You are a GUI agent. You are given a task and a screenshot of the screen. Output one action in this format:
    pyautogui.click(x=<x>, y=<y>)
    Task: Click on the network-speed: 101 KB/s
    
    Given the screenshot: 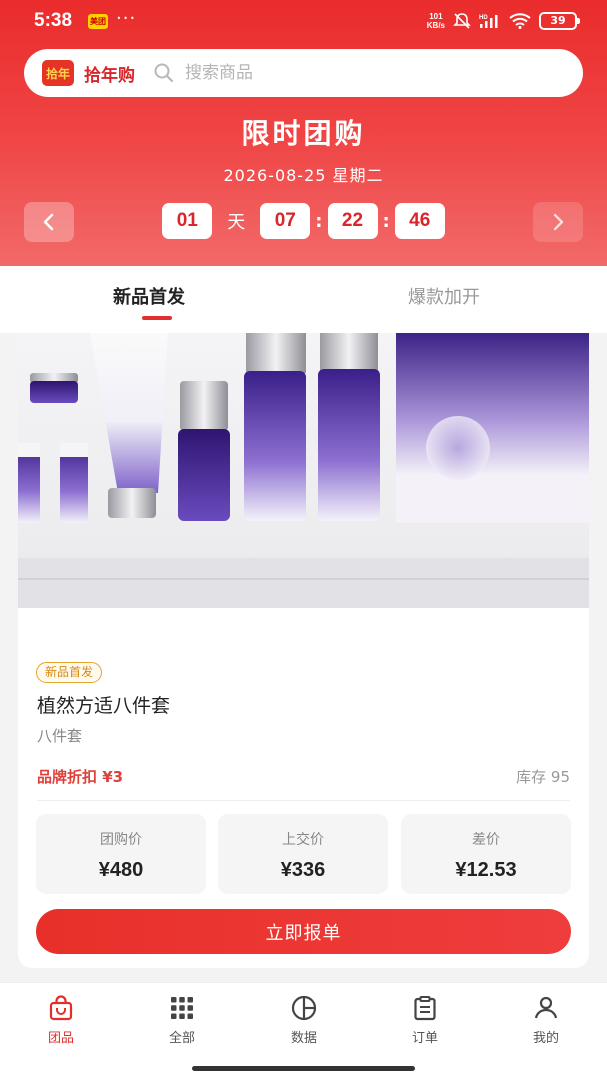 What is the action you would take?
    pyautogui.click(x=435, y=21)
    